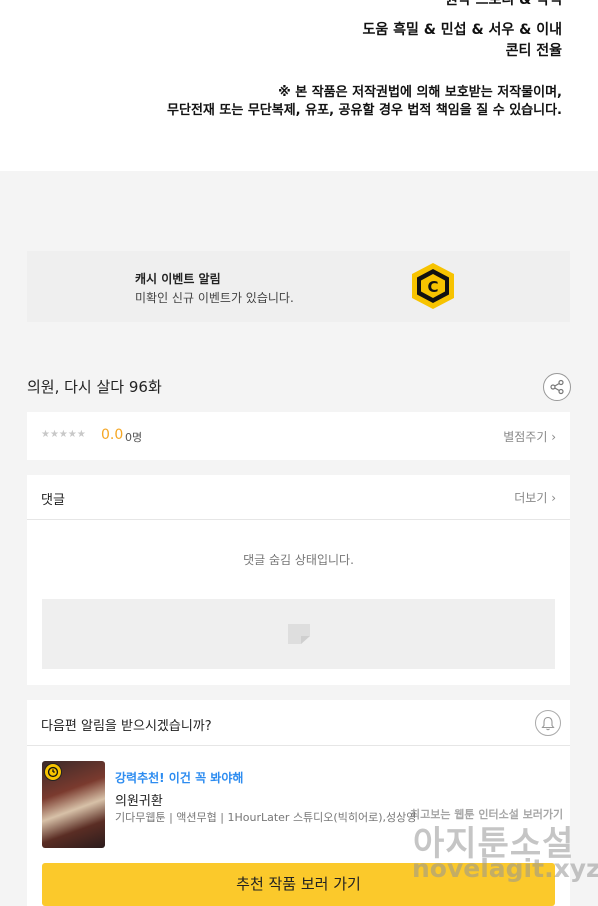  I want to click on next-episode-question: 다음편 알림을 받으시겠습니까?, so click(126, 726).